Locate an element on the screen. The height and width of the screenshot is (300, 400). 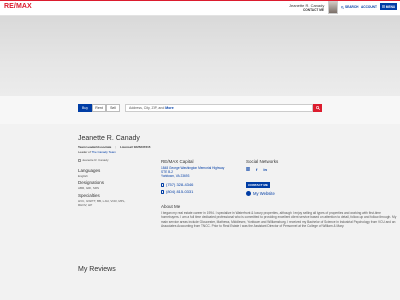
search-tabs: Buy Rent Sell is located at coordinates (99, 108).